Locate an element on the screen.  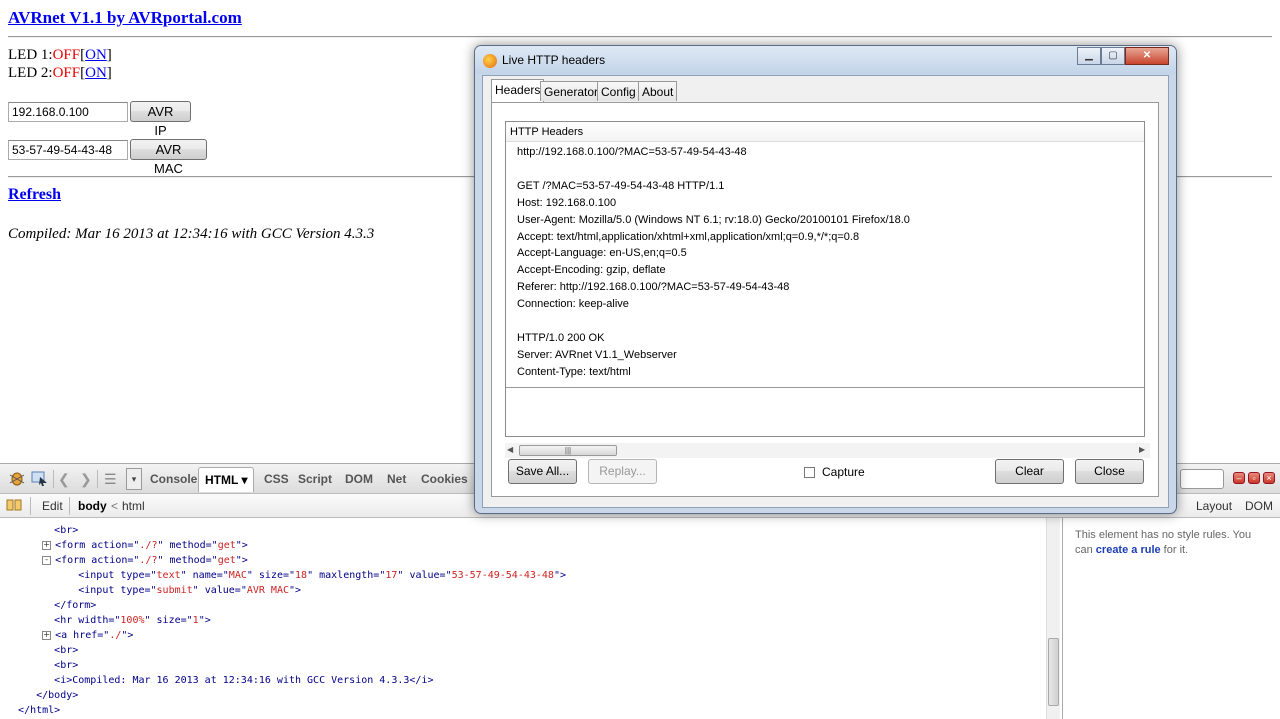
html-panel-scrollbar is located at coordinates (1053, 618).